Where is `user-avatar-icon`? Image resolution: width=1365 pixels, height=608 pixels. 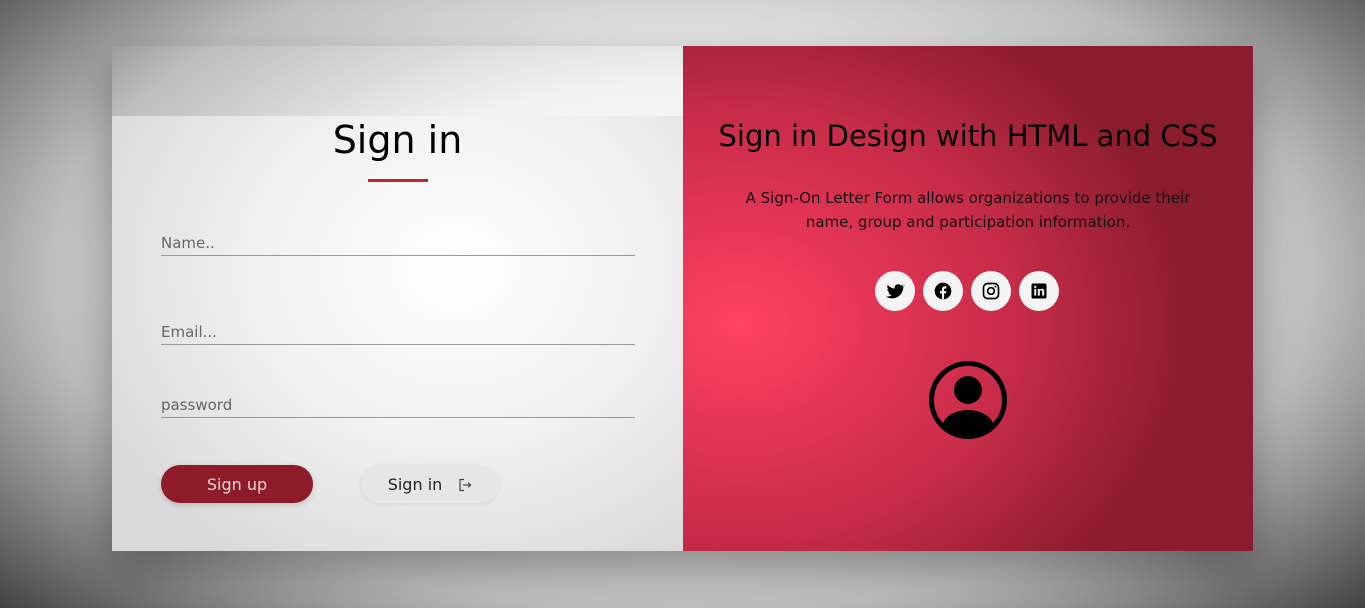 user-avatar-icon is located at coordinates (968, 400).